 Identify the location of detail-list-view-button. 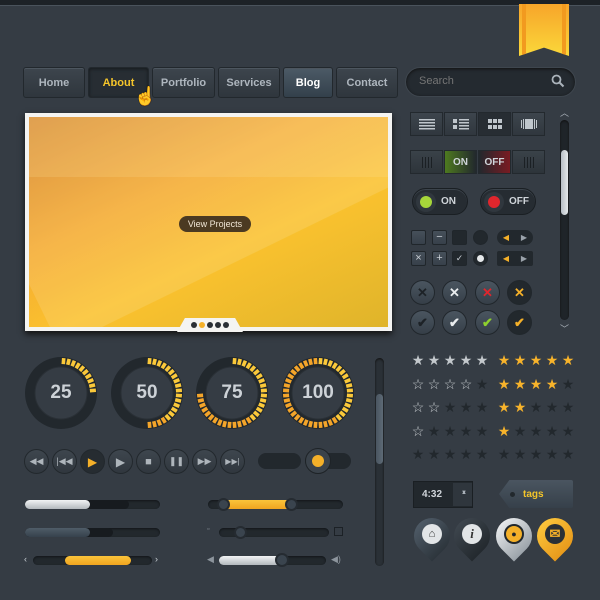
(460, 124).